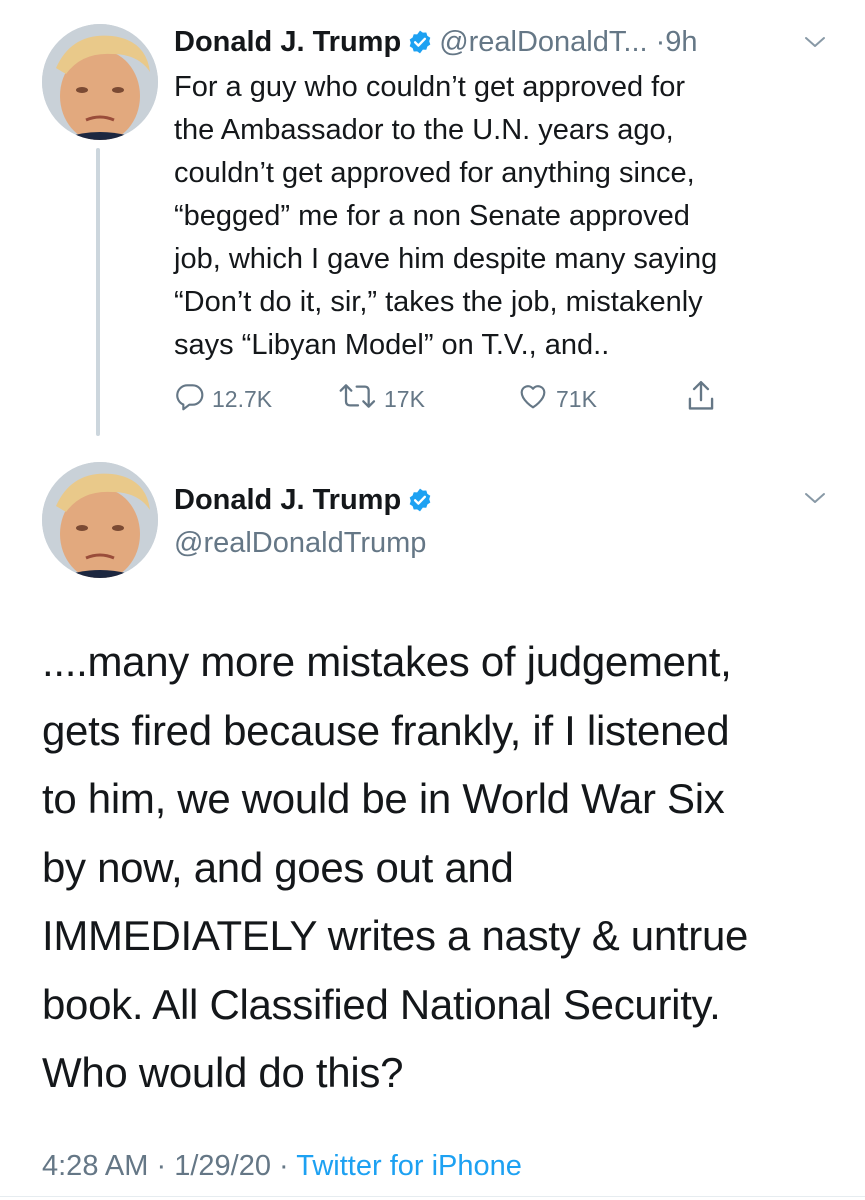 The image size is (865, 1200). What do you see at coordinates (536, 399) in the screenshot?
I see `heart-icon` at bounding box center [536, 399].